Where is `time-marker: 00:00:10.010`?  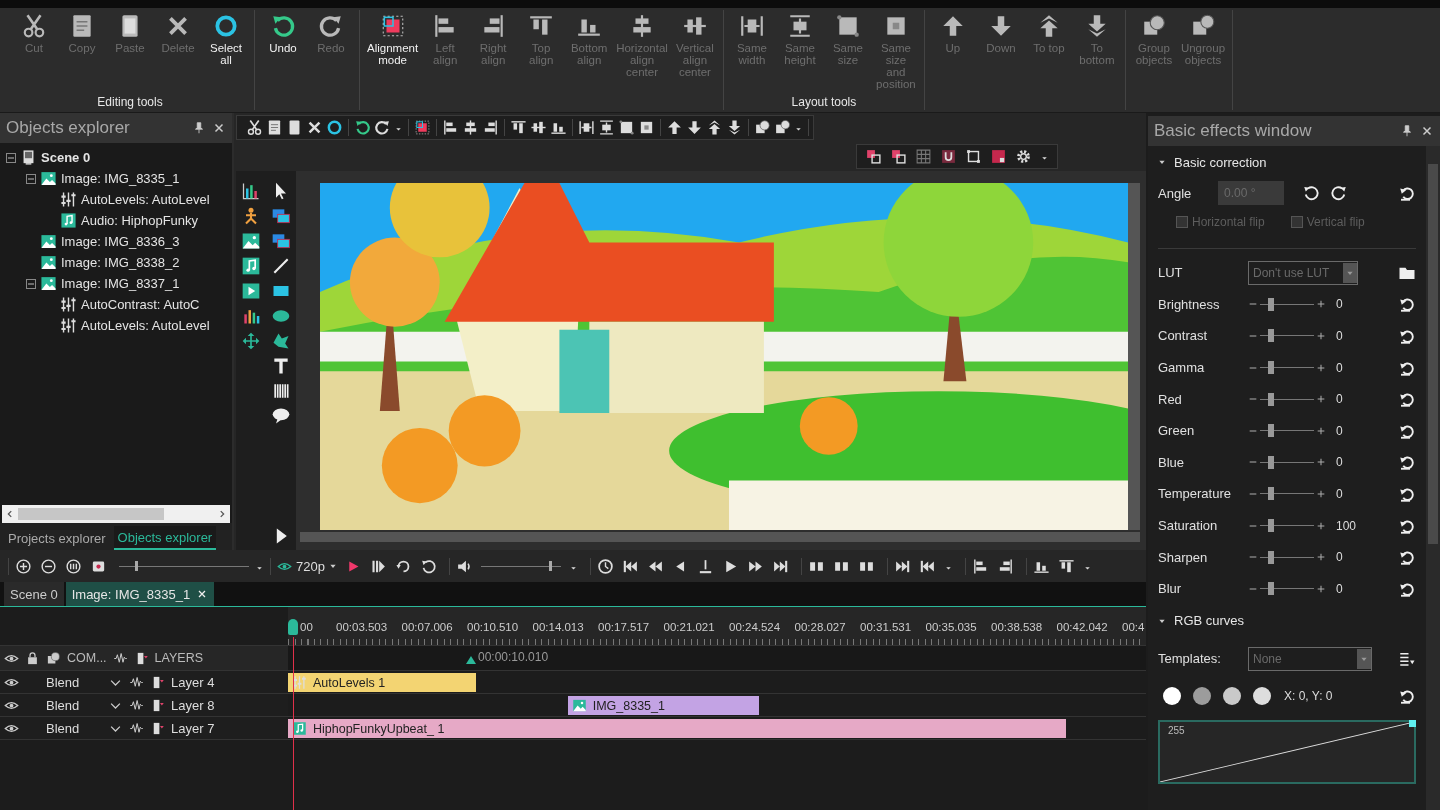 time-marker: 00:00:10.010 is located at coordinates (507, 657).